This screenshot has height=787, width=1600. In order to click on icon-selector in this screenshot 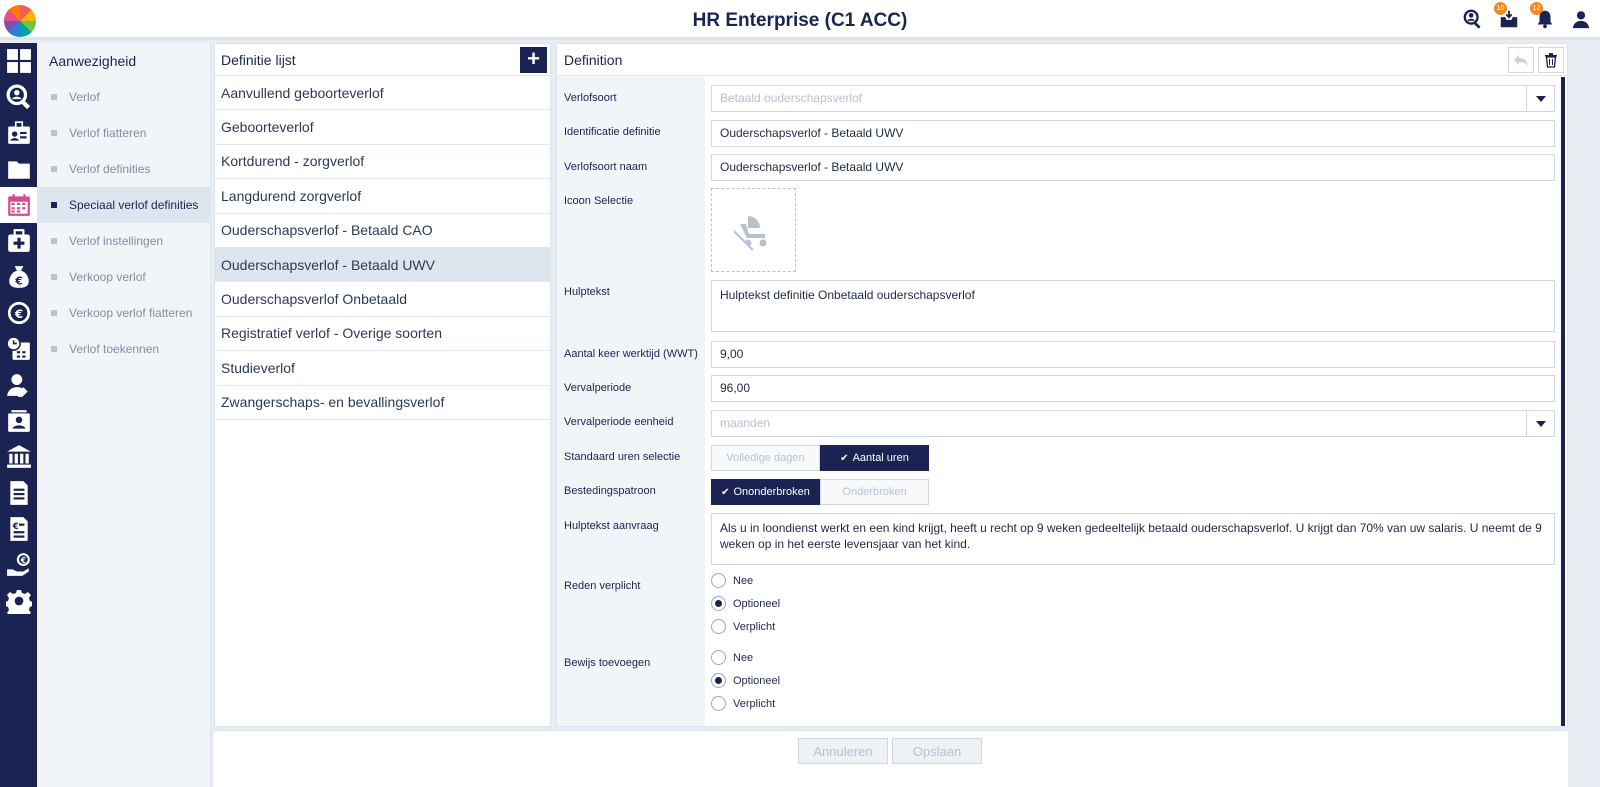, I will do `click(753, 230)`.